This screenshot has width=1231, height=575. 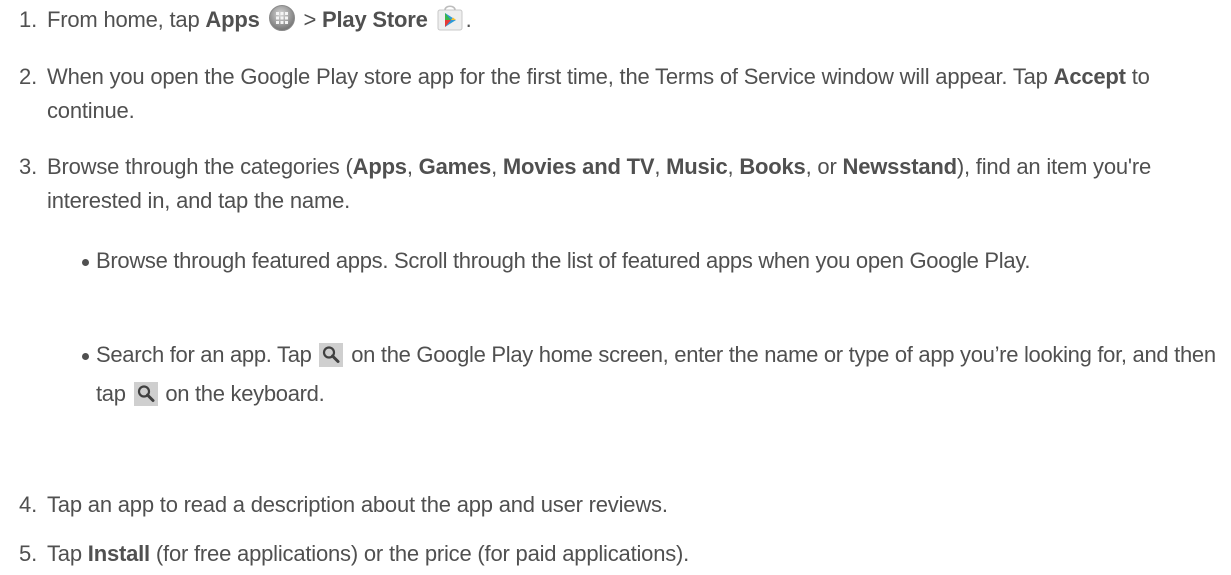 What do you see at coordinates (455, 166) in the screenshot?
I see `category-games: Games` at bounding box center [455, 166].